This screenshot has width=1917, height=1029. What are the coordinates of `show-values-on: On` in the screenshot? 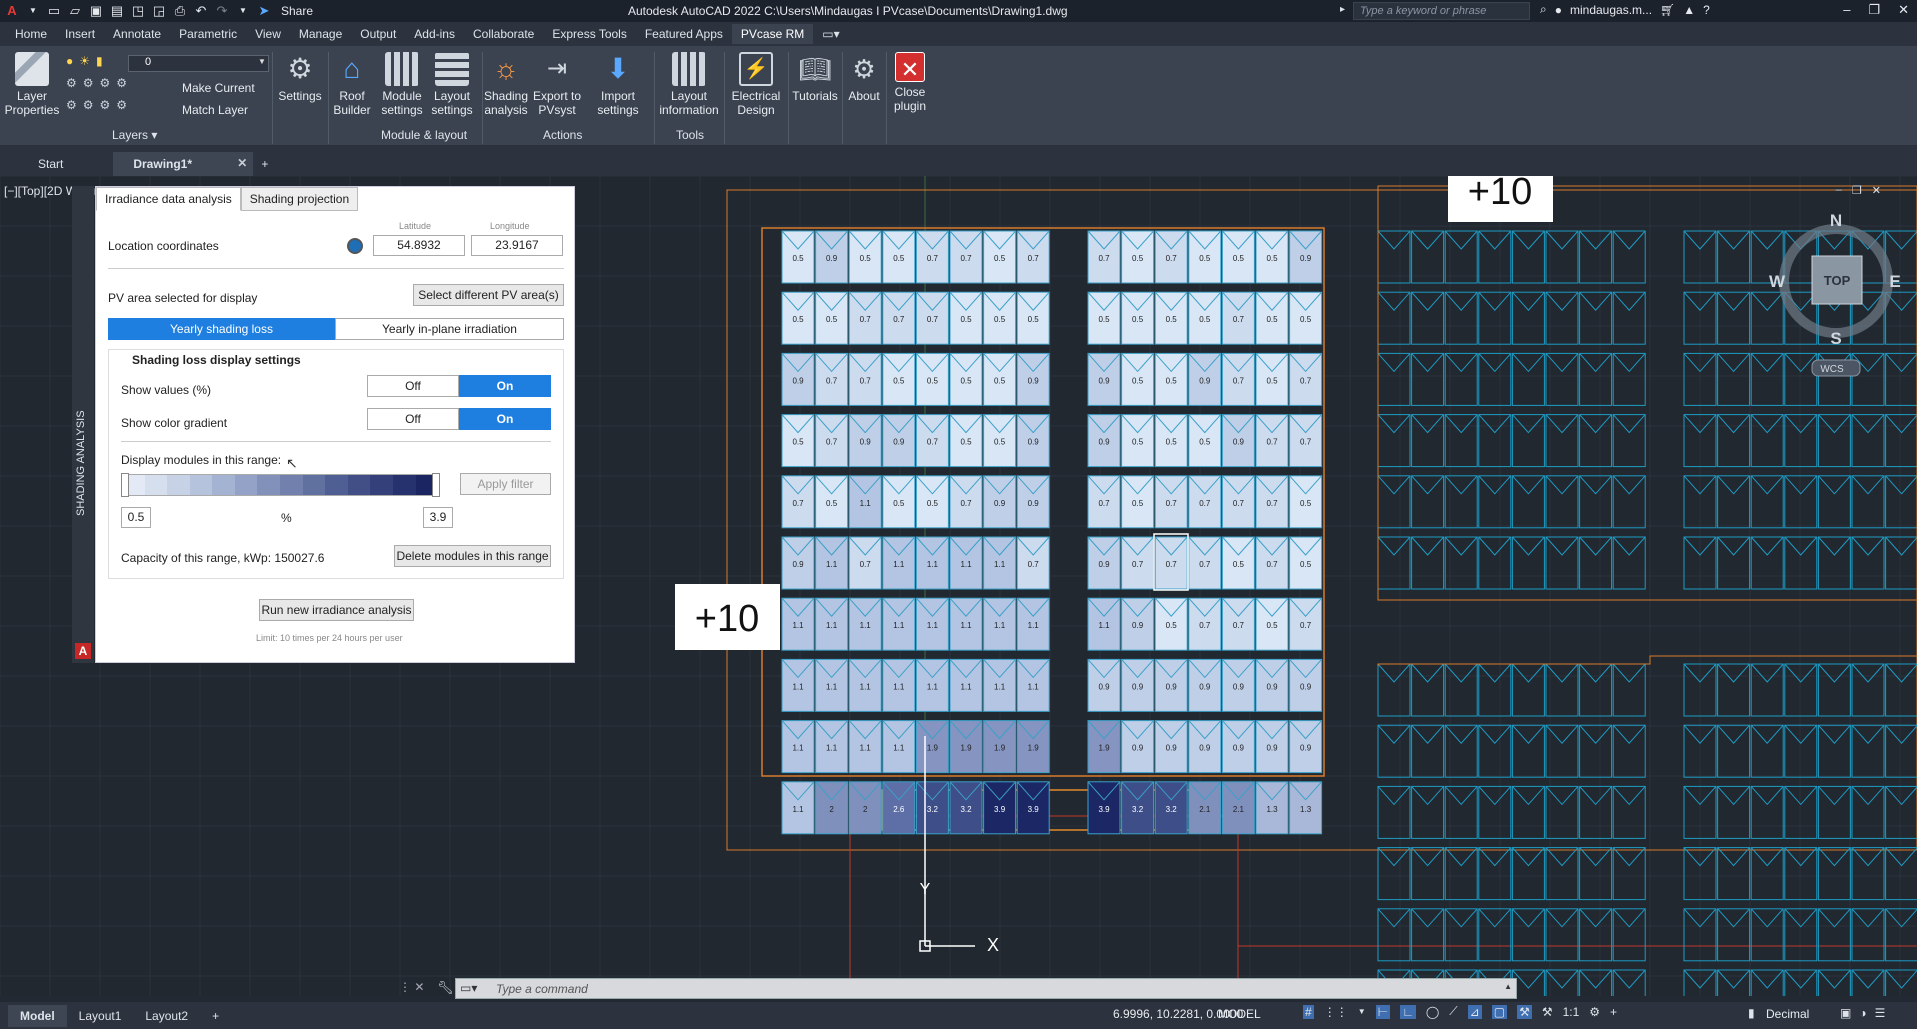 It's located at (505, 386).